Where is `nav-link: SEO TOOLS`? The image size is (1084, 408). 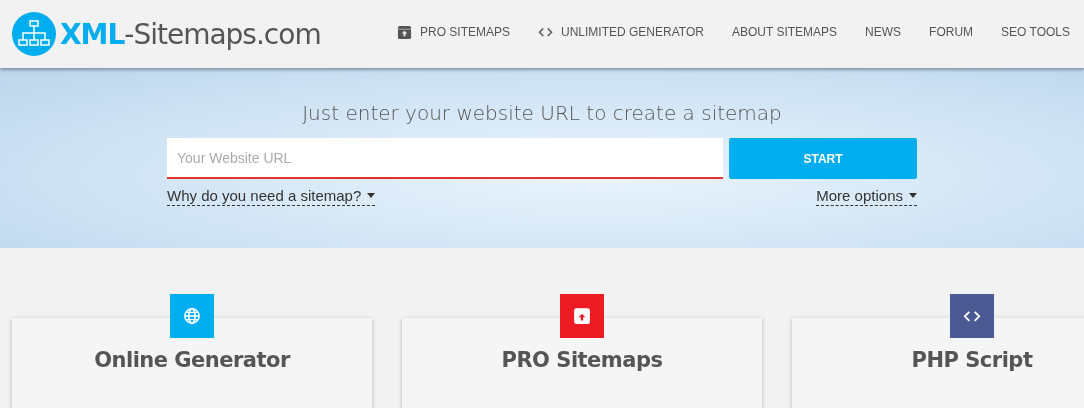 nav-link: SEO TOOLS is located at coordinates (1035, 32).